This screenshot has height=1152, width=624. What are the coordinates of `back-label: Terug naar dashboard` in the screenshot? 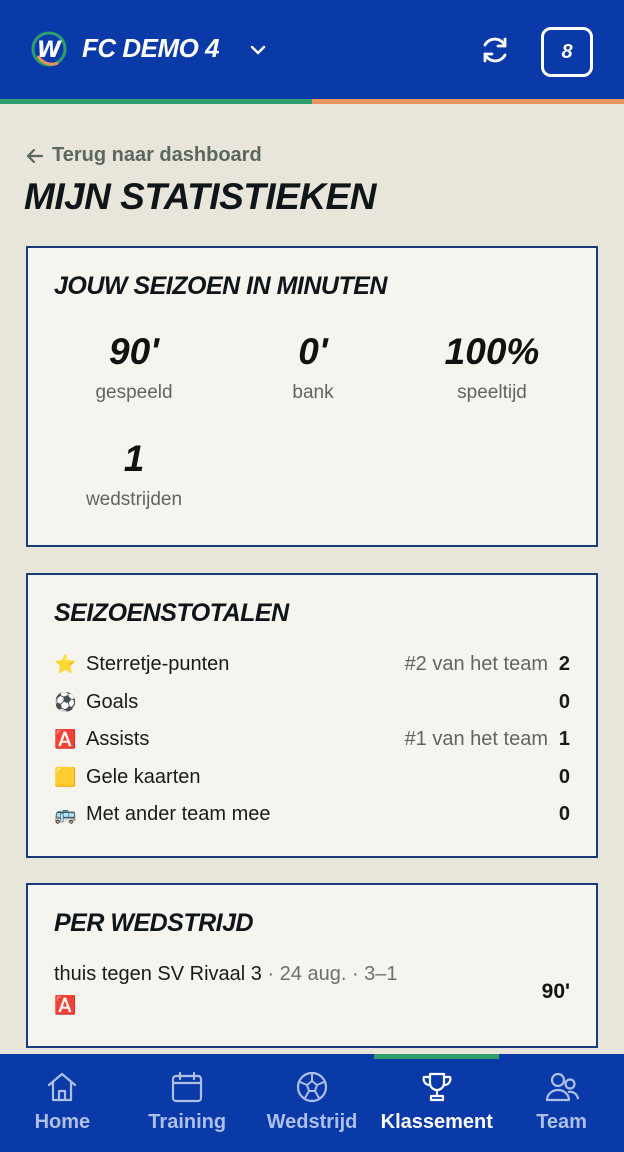 It's located at (157, 155).